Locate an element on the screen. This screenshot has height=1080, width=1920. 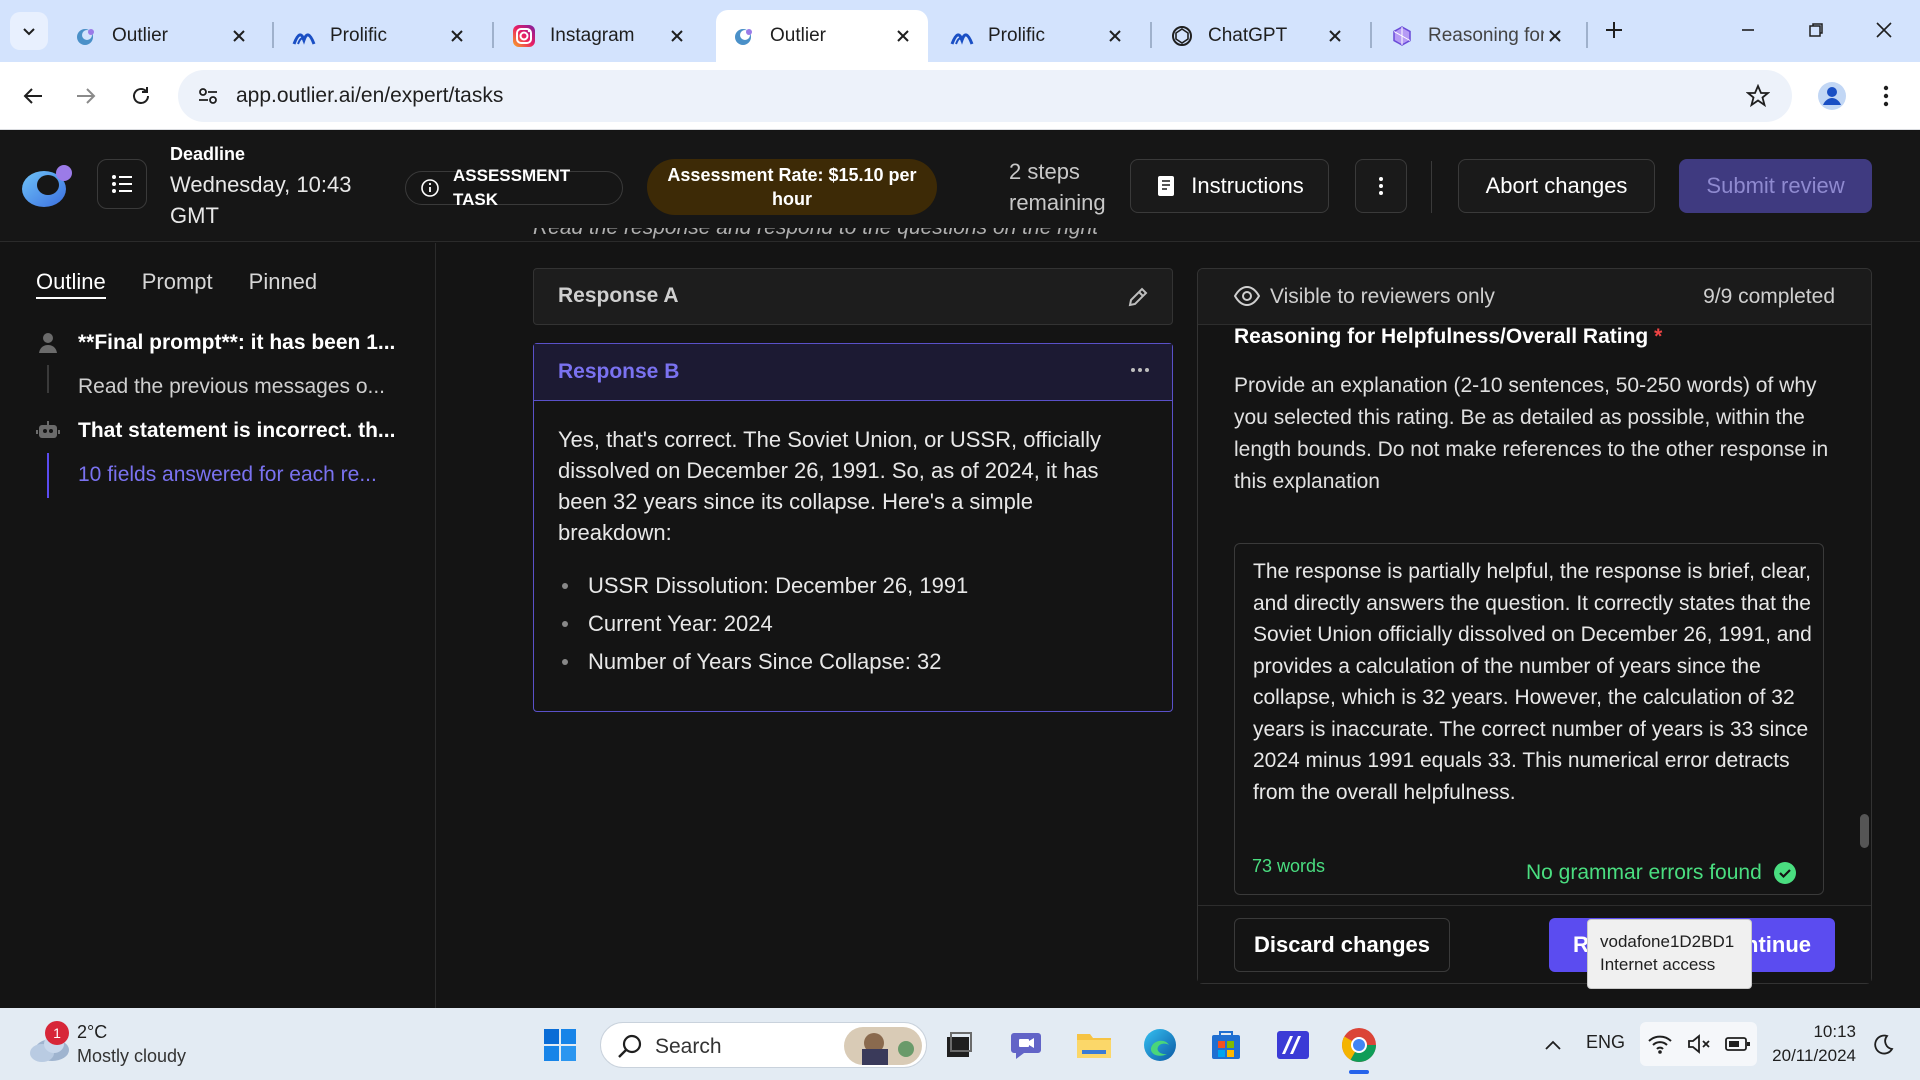
tab-title: Instagram is located at coordinates (592, 35).